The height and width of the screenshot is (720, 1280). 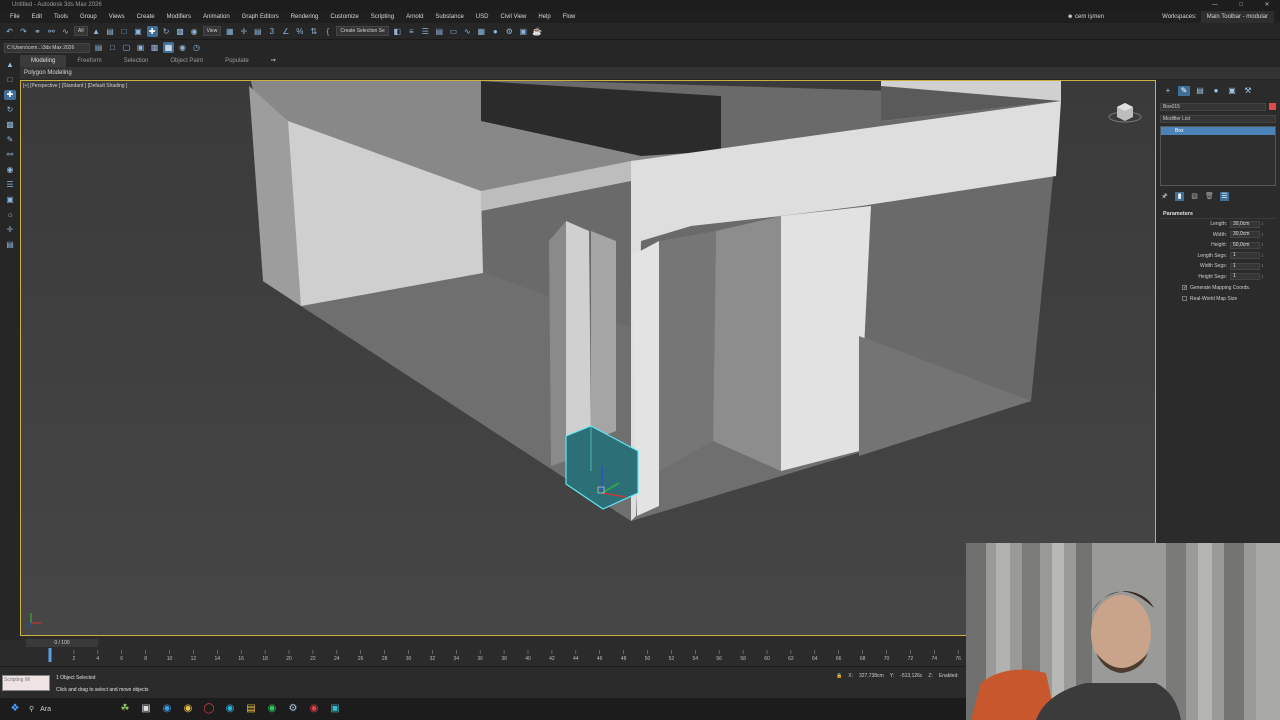 What do you see at coordinates (1194, 196) in the screenshot?
I see `make-unique-icon: ▧` at bounding box center [1194, 196].